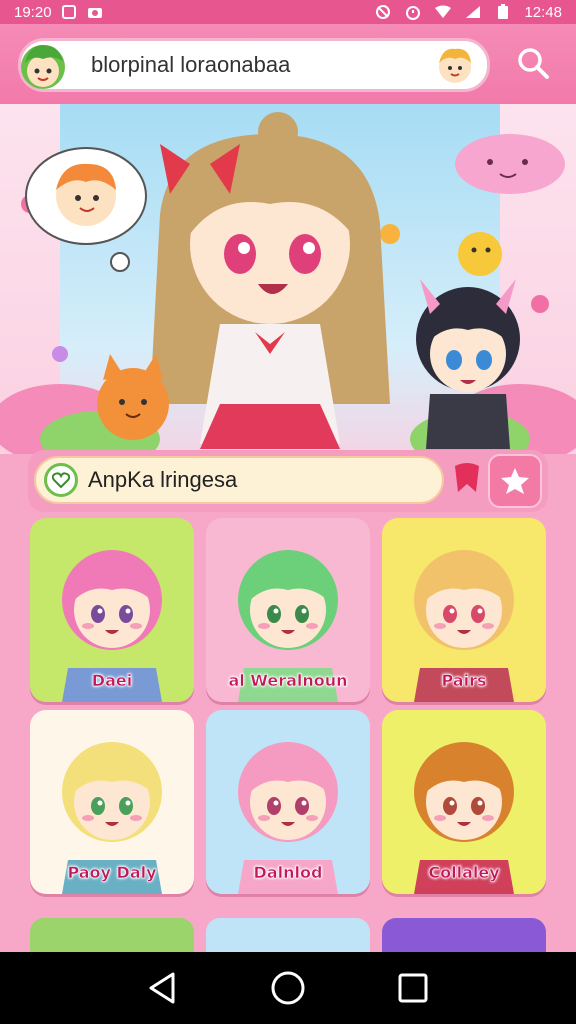  I want to click on search-button, so click(533, 63).